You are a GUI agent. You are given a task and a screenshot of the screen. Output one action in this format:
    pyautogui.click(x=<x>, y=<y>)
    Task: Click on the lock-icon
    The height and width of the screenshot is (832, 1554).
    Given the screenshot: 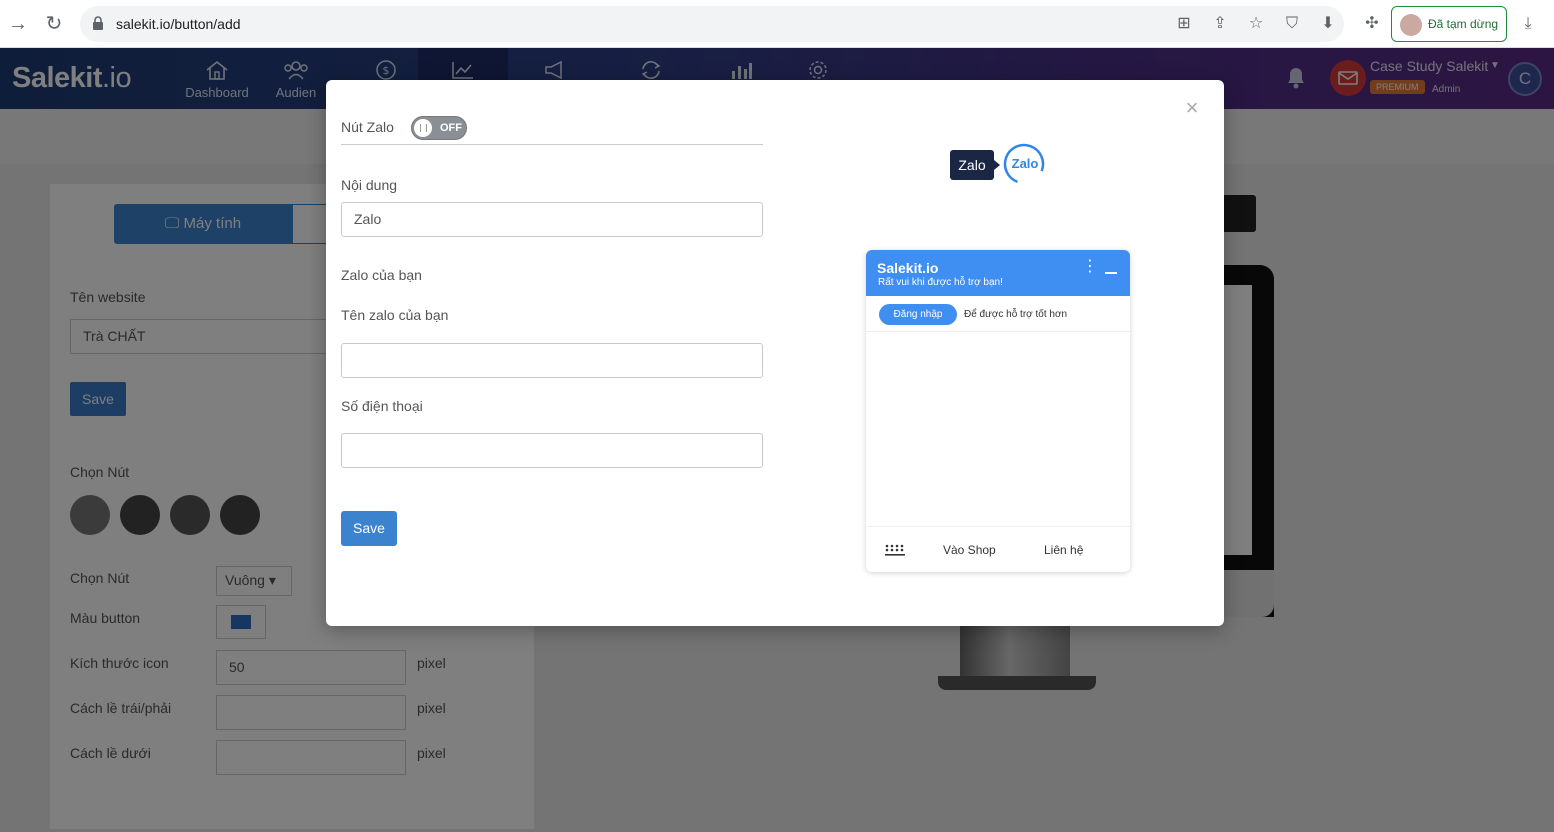 What is the action you would take?
    pyautogui.click(x=98, y=23)
    